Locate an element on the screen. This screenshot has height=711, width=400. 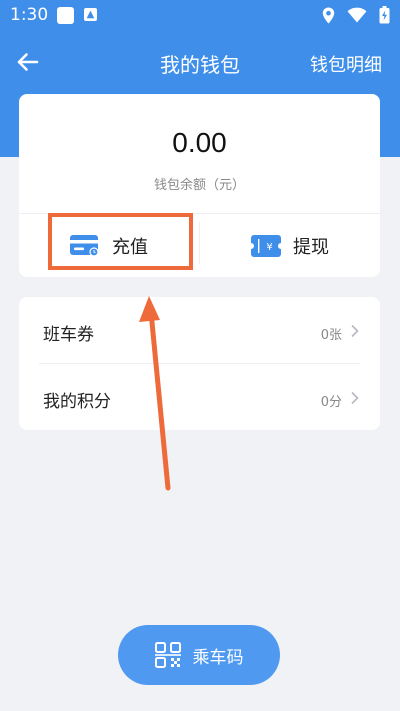
recharge-button: 充值 is located at coordinates (109, 245).